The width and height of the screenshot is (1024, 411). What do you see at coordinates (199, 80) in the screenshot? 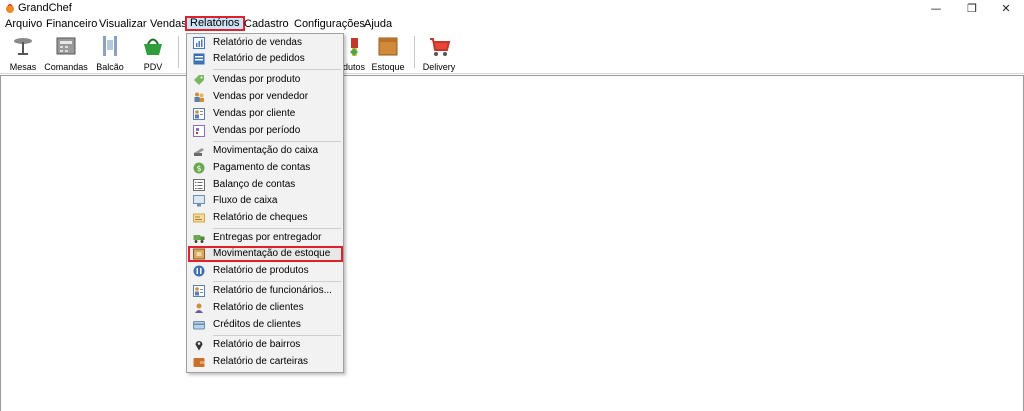
I see `tag-icon` at bounding box center [199, 80].